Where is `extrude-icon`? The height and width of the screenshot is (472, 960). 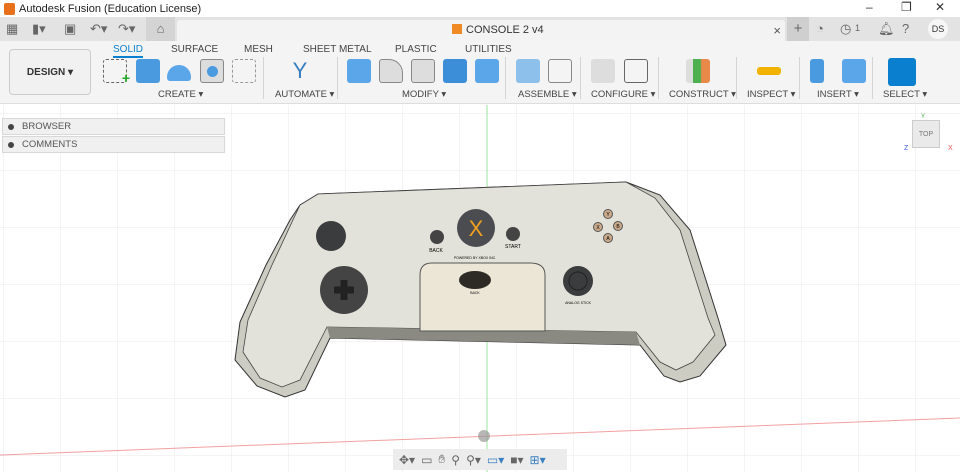
extrude-icon is located at coordinates (148, 71).